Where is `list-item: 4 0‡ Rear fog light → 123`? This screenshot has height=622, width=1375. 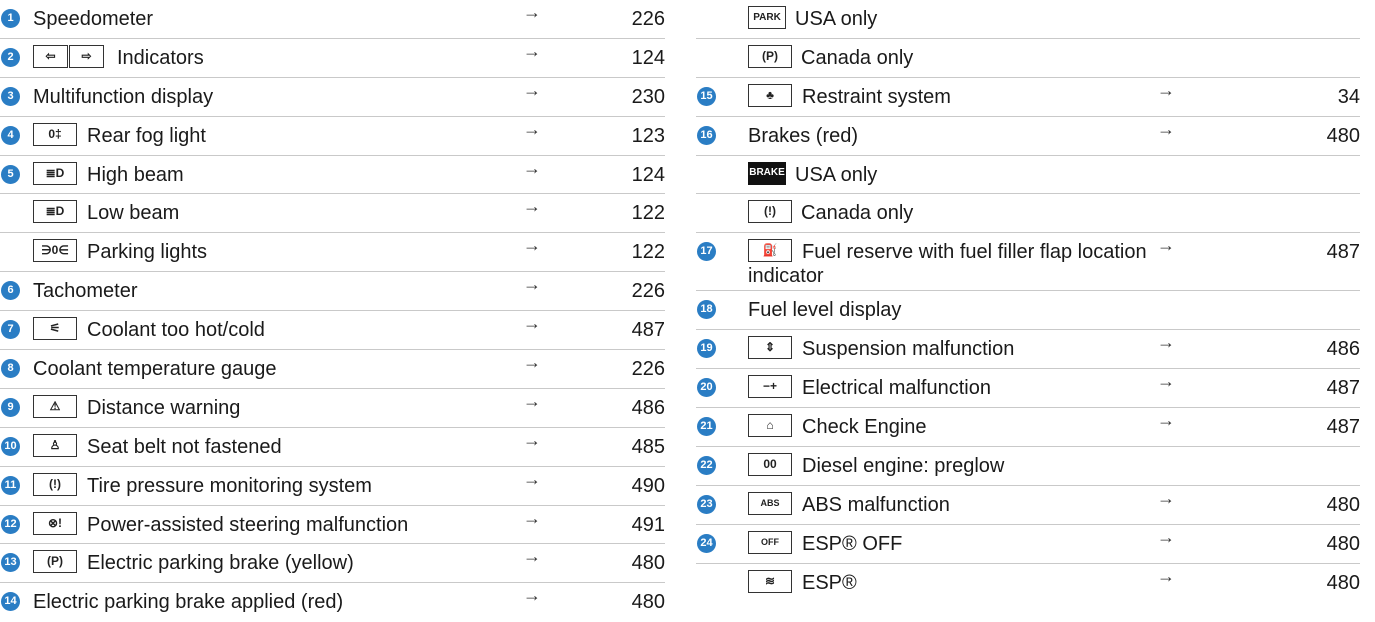 list-item: 4 0‡ Rear fog light → 123 is located at coordinates (332, 136).